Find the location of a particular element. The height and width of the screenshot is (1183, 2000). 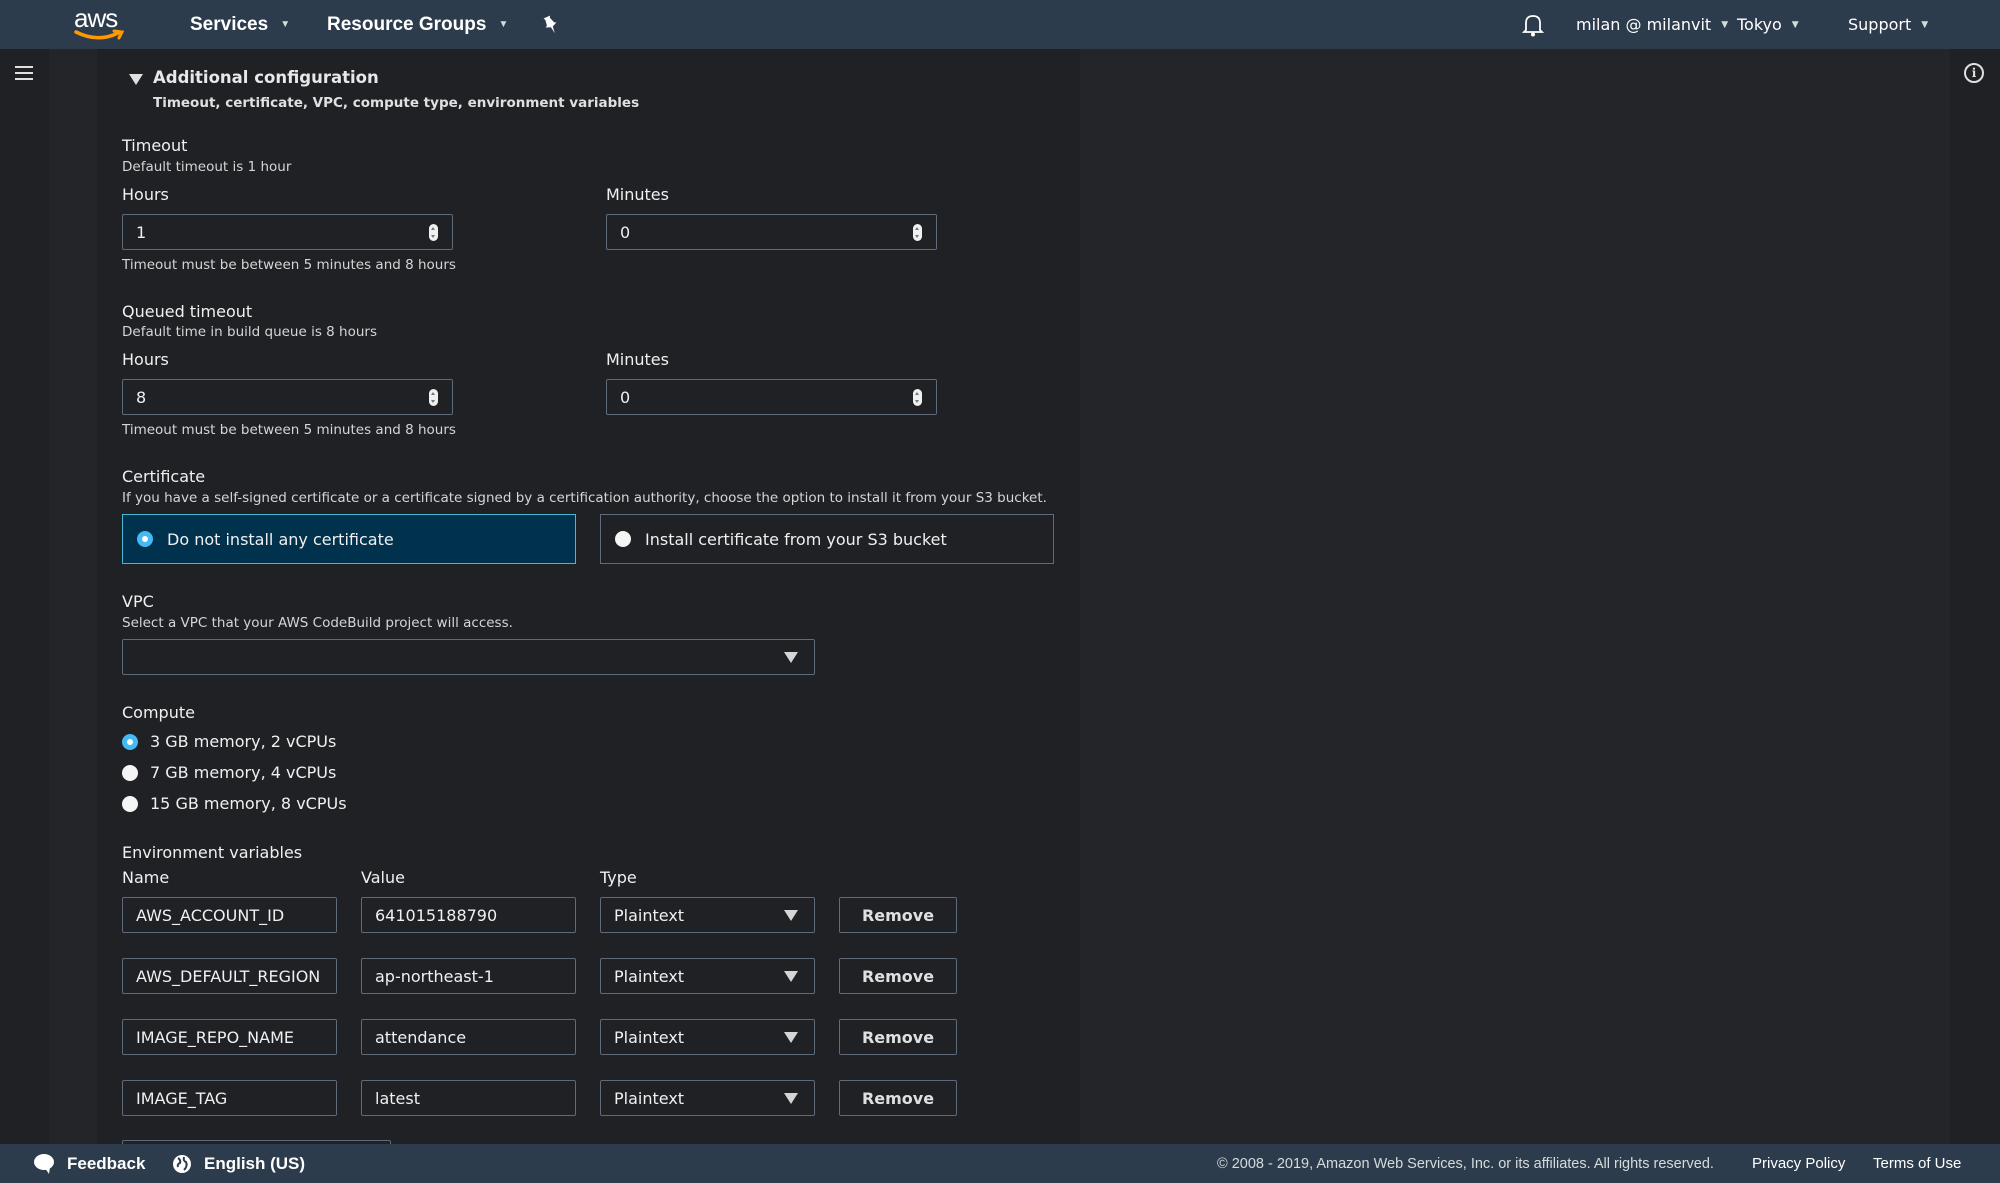

timeout-hours-input: 1 is located at coordinates (287, 232).